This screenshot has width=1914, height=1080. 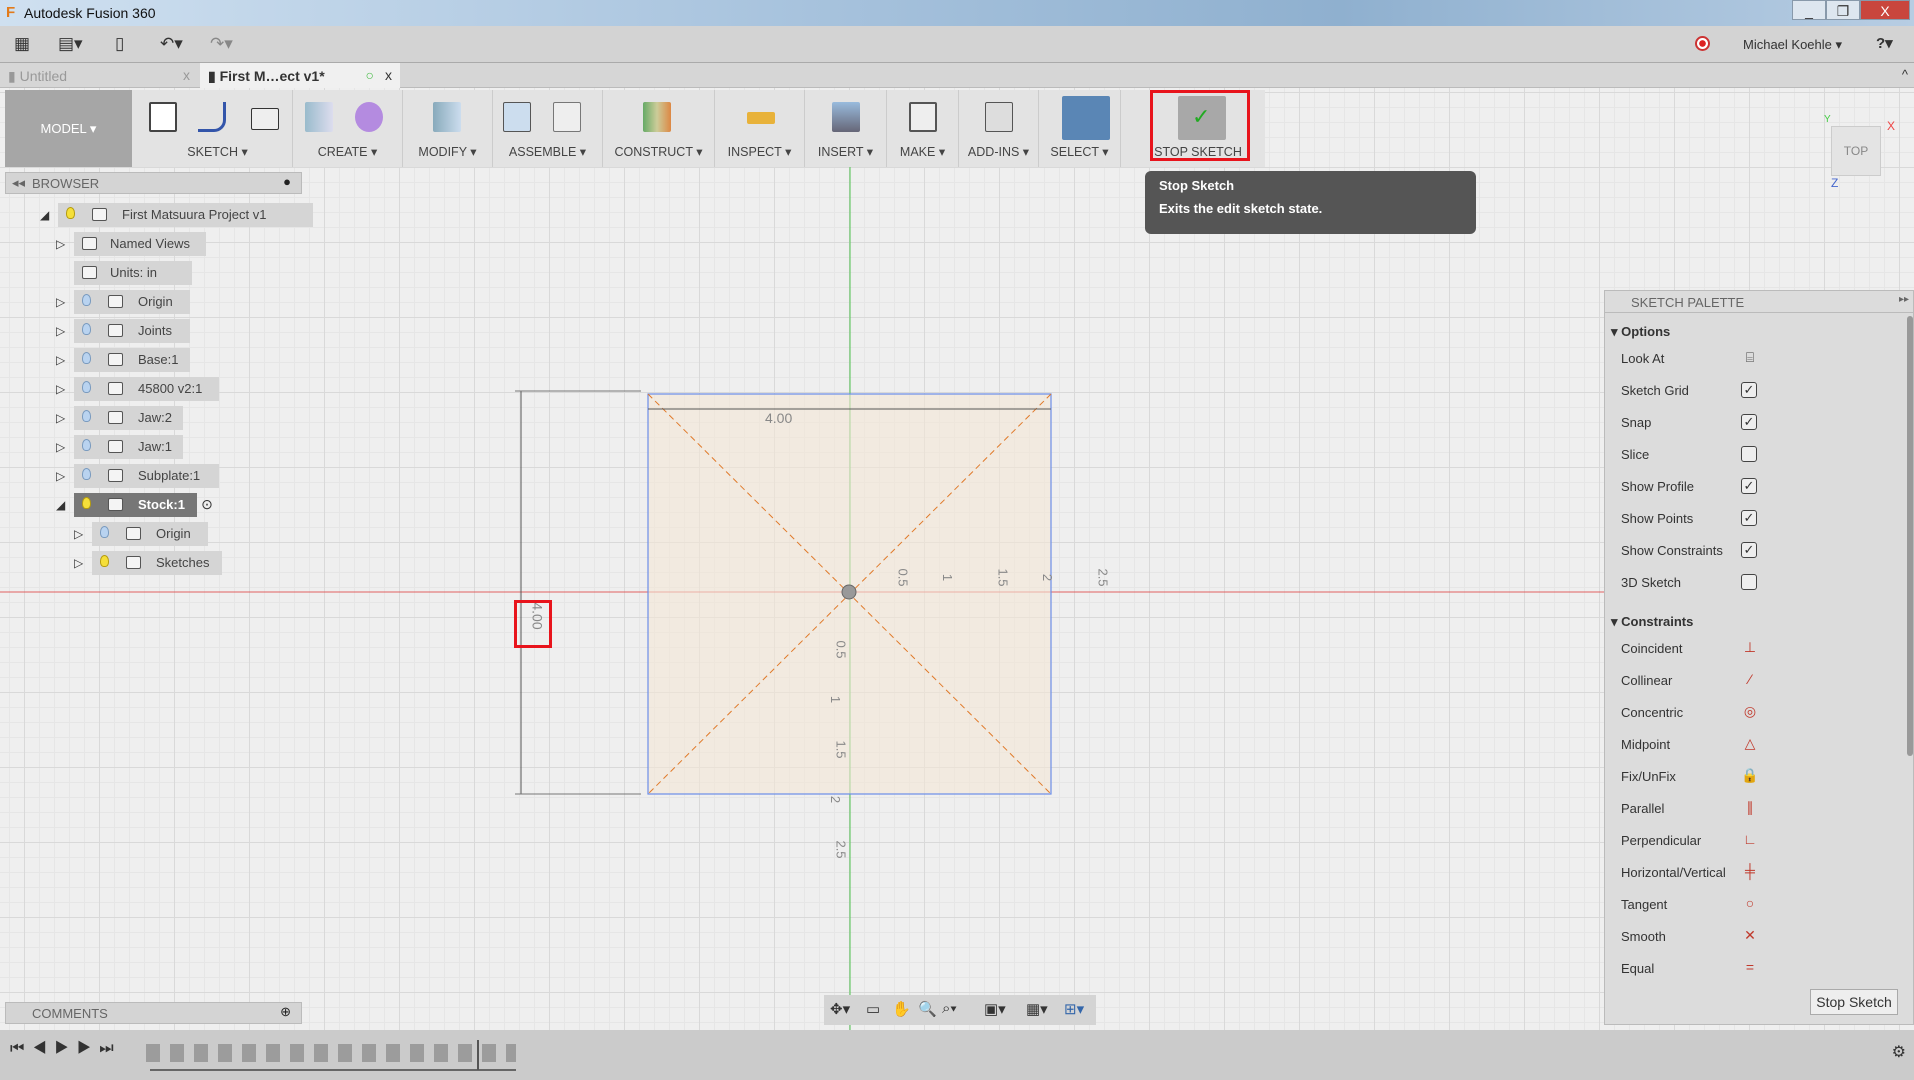 I want to click on pan-icon: ✋, so click(x=901, y=1009).